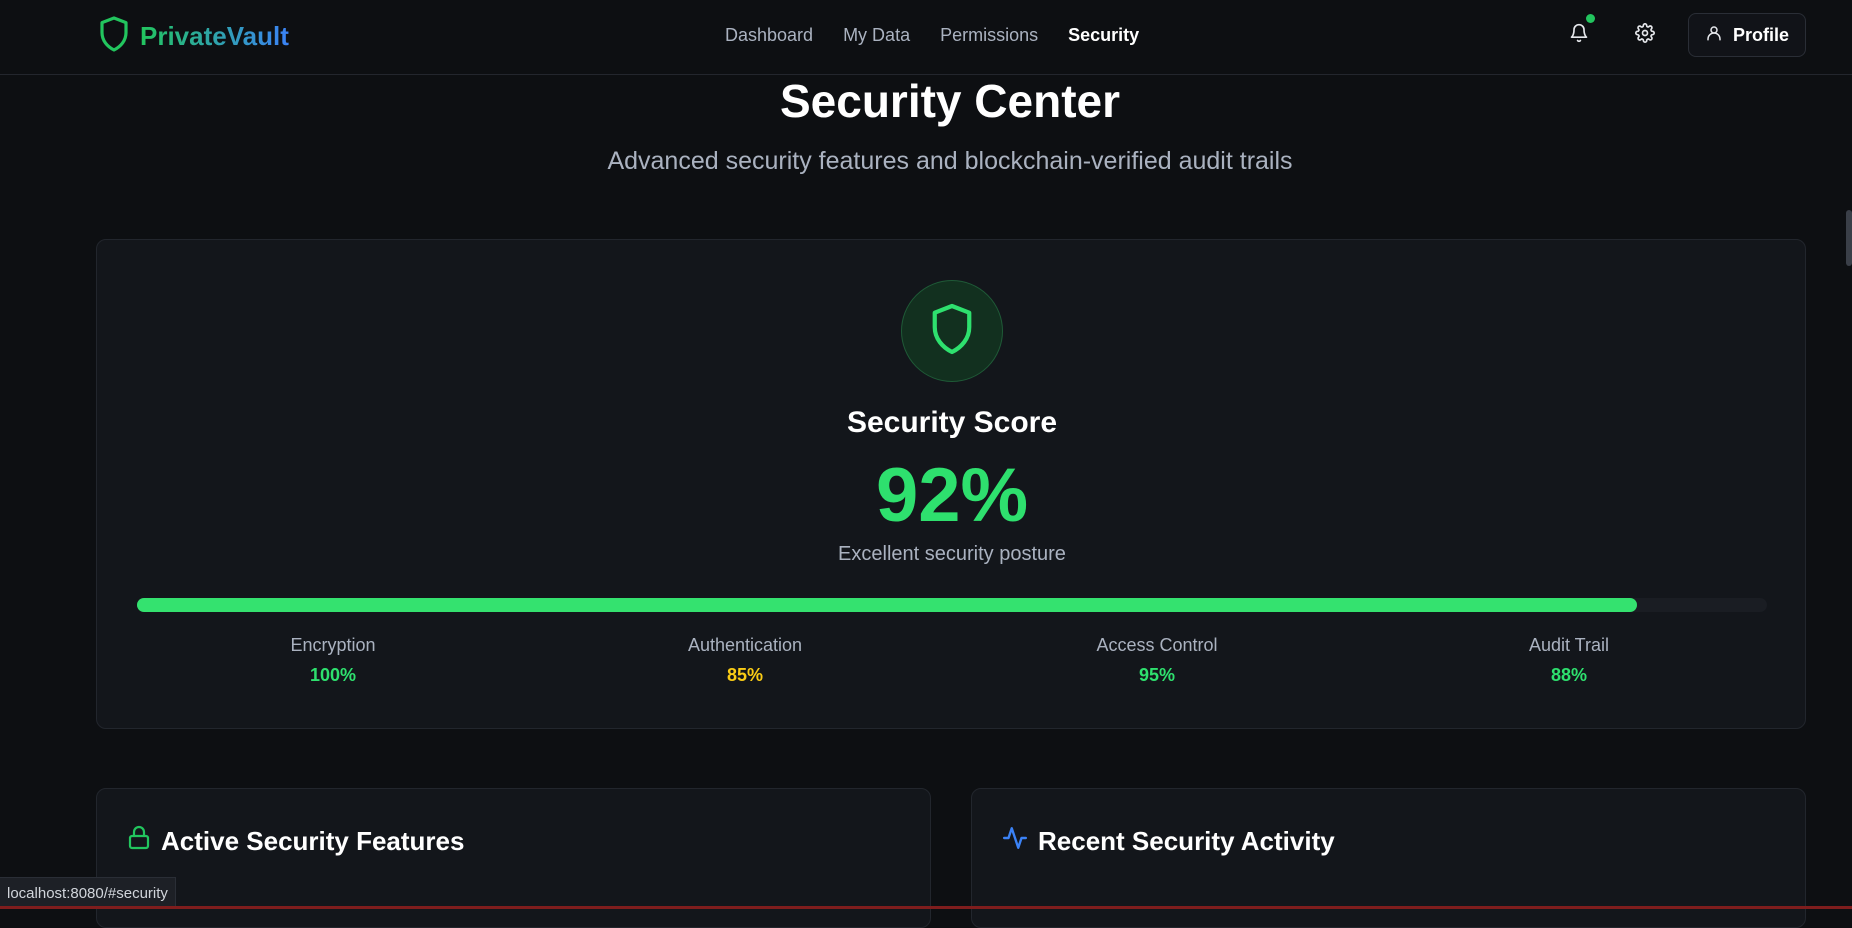 Image resolution: width=1852 pixels, height=928 pixels. Describe the element at coordinates (1015, 841) in the screenshot. I see `activity-icon` at that location.